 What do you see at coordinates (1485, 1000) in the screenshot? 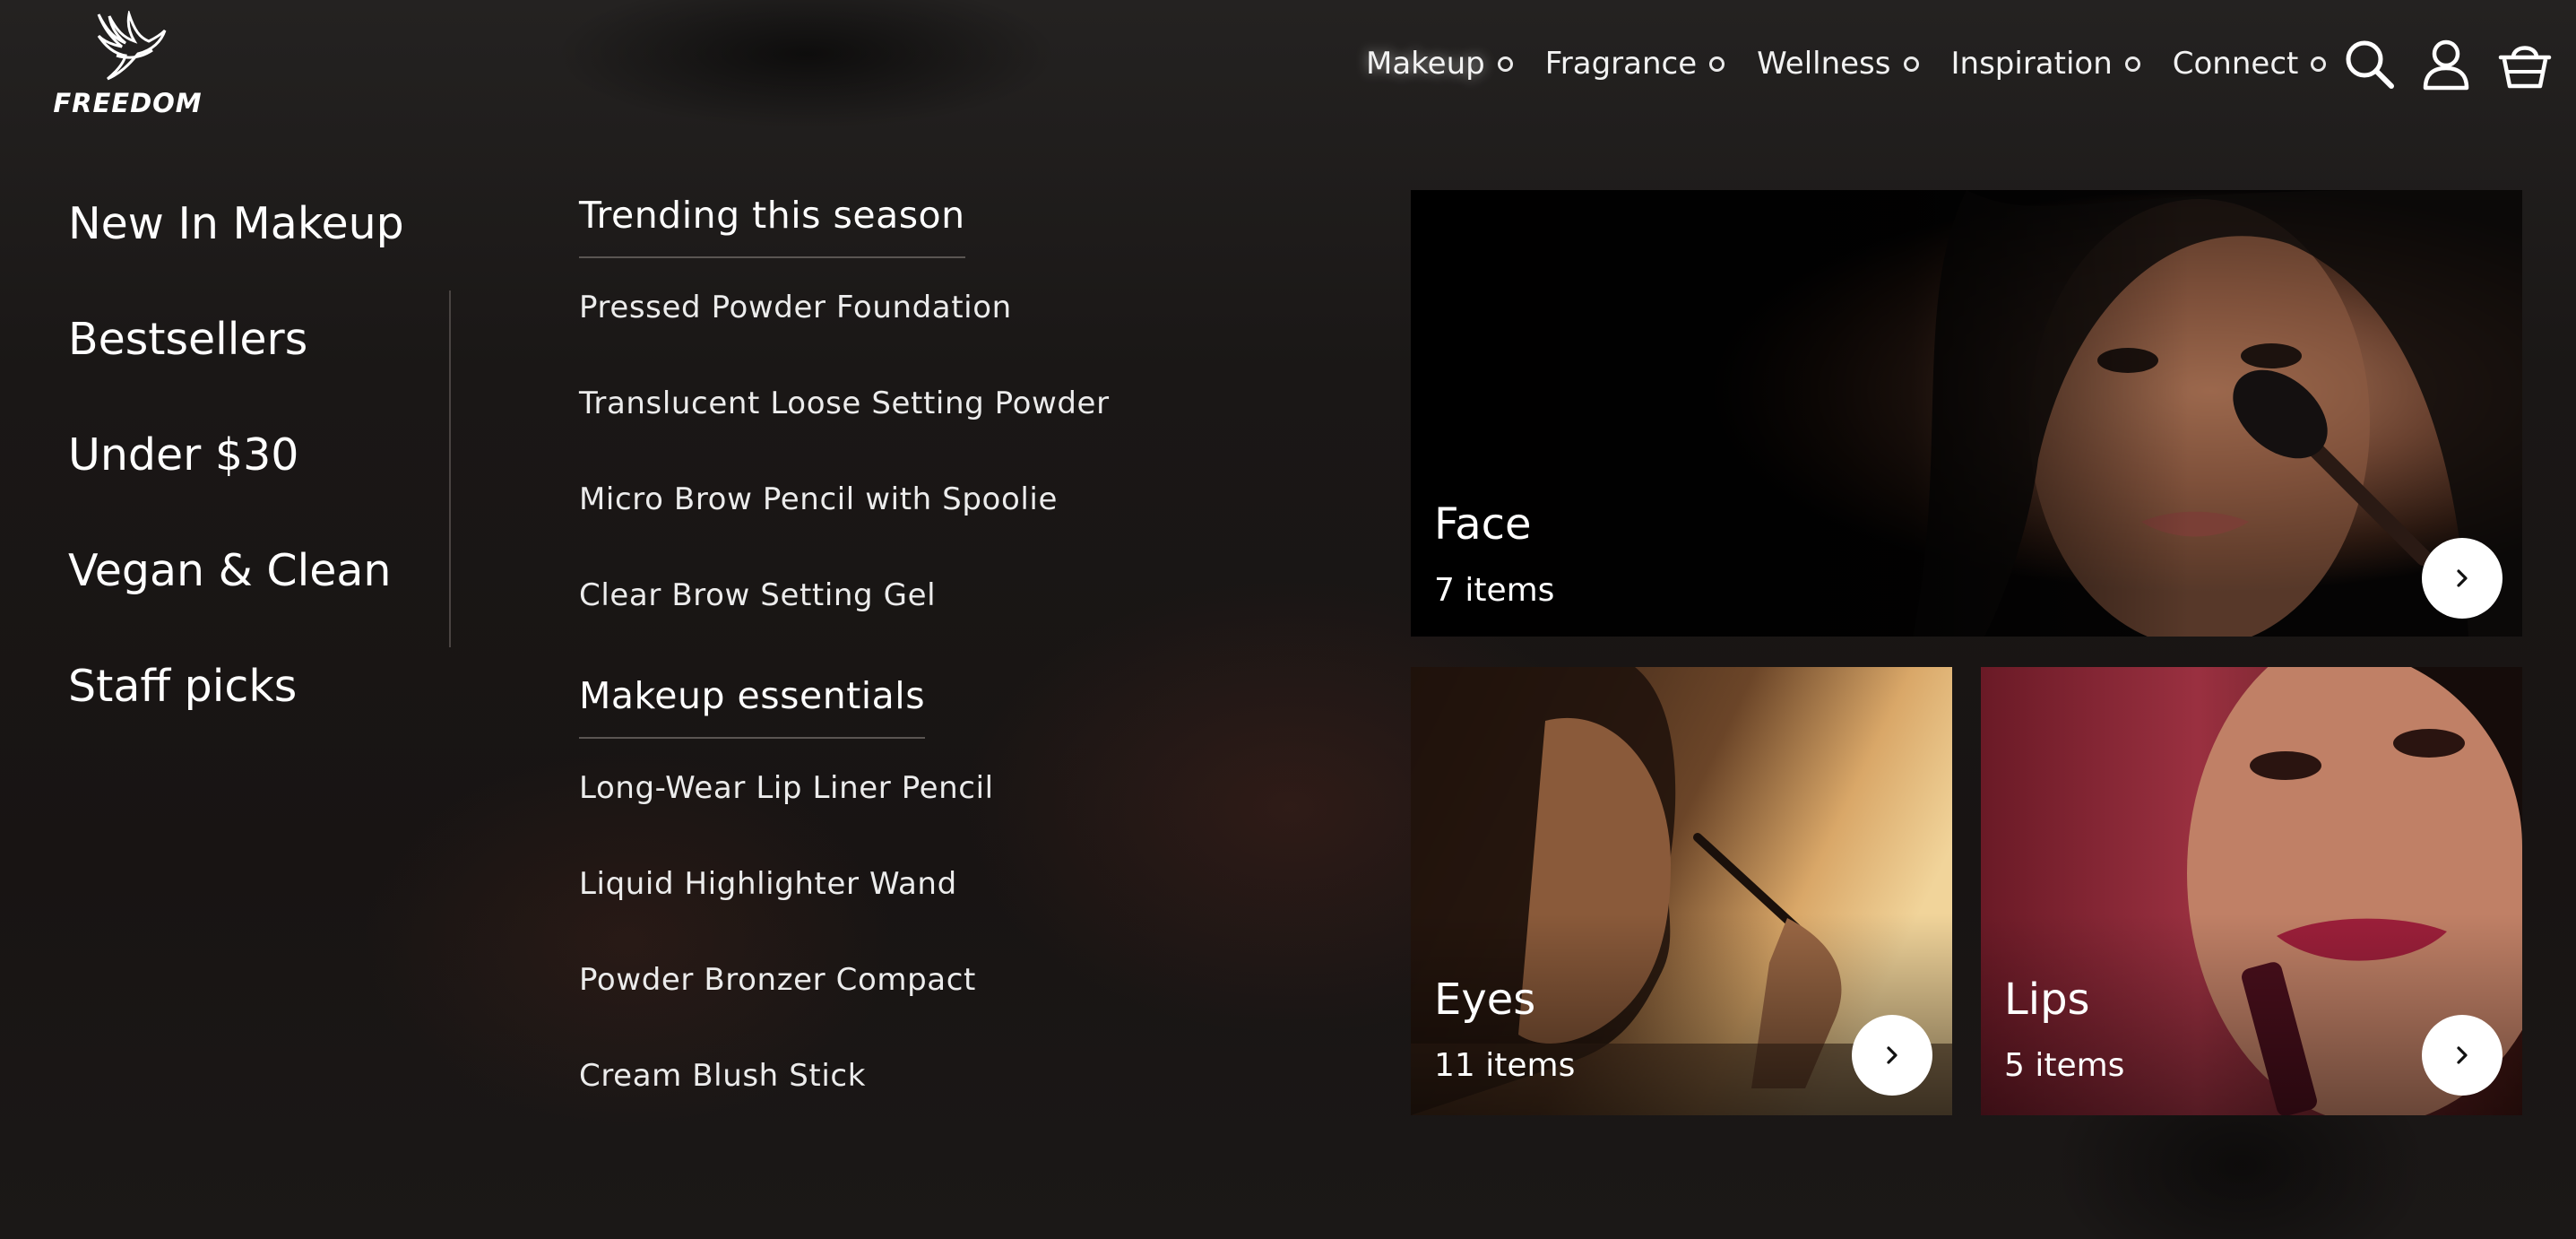
I see `card-title: Eyes` at bounding box center [1485, 1000].